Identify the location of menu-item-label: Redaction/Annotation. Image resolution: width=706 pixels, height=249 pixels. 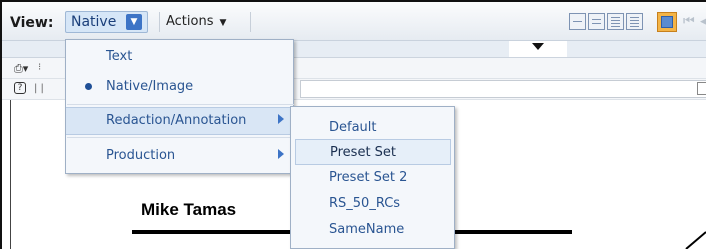
(176, 120).